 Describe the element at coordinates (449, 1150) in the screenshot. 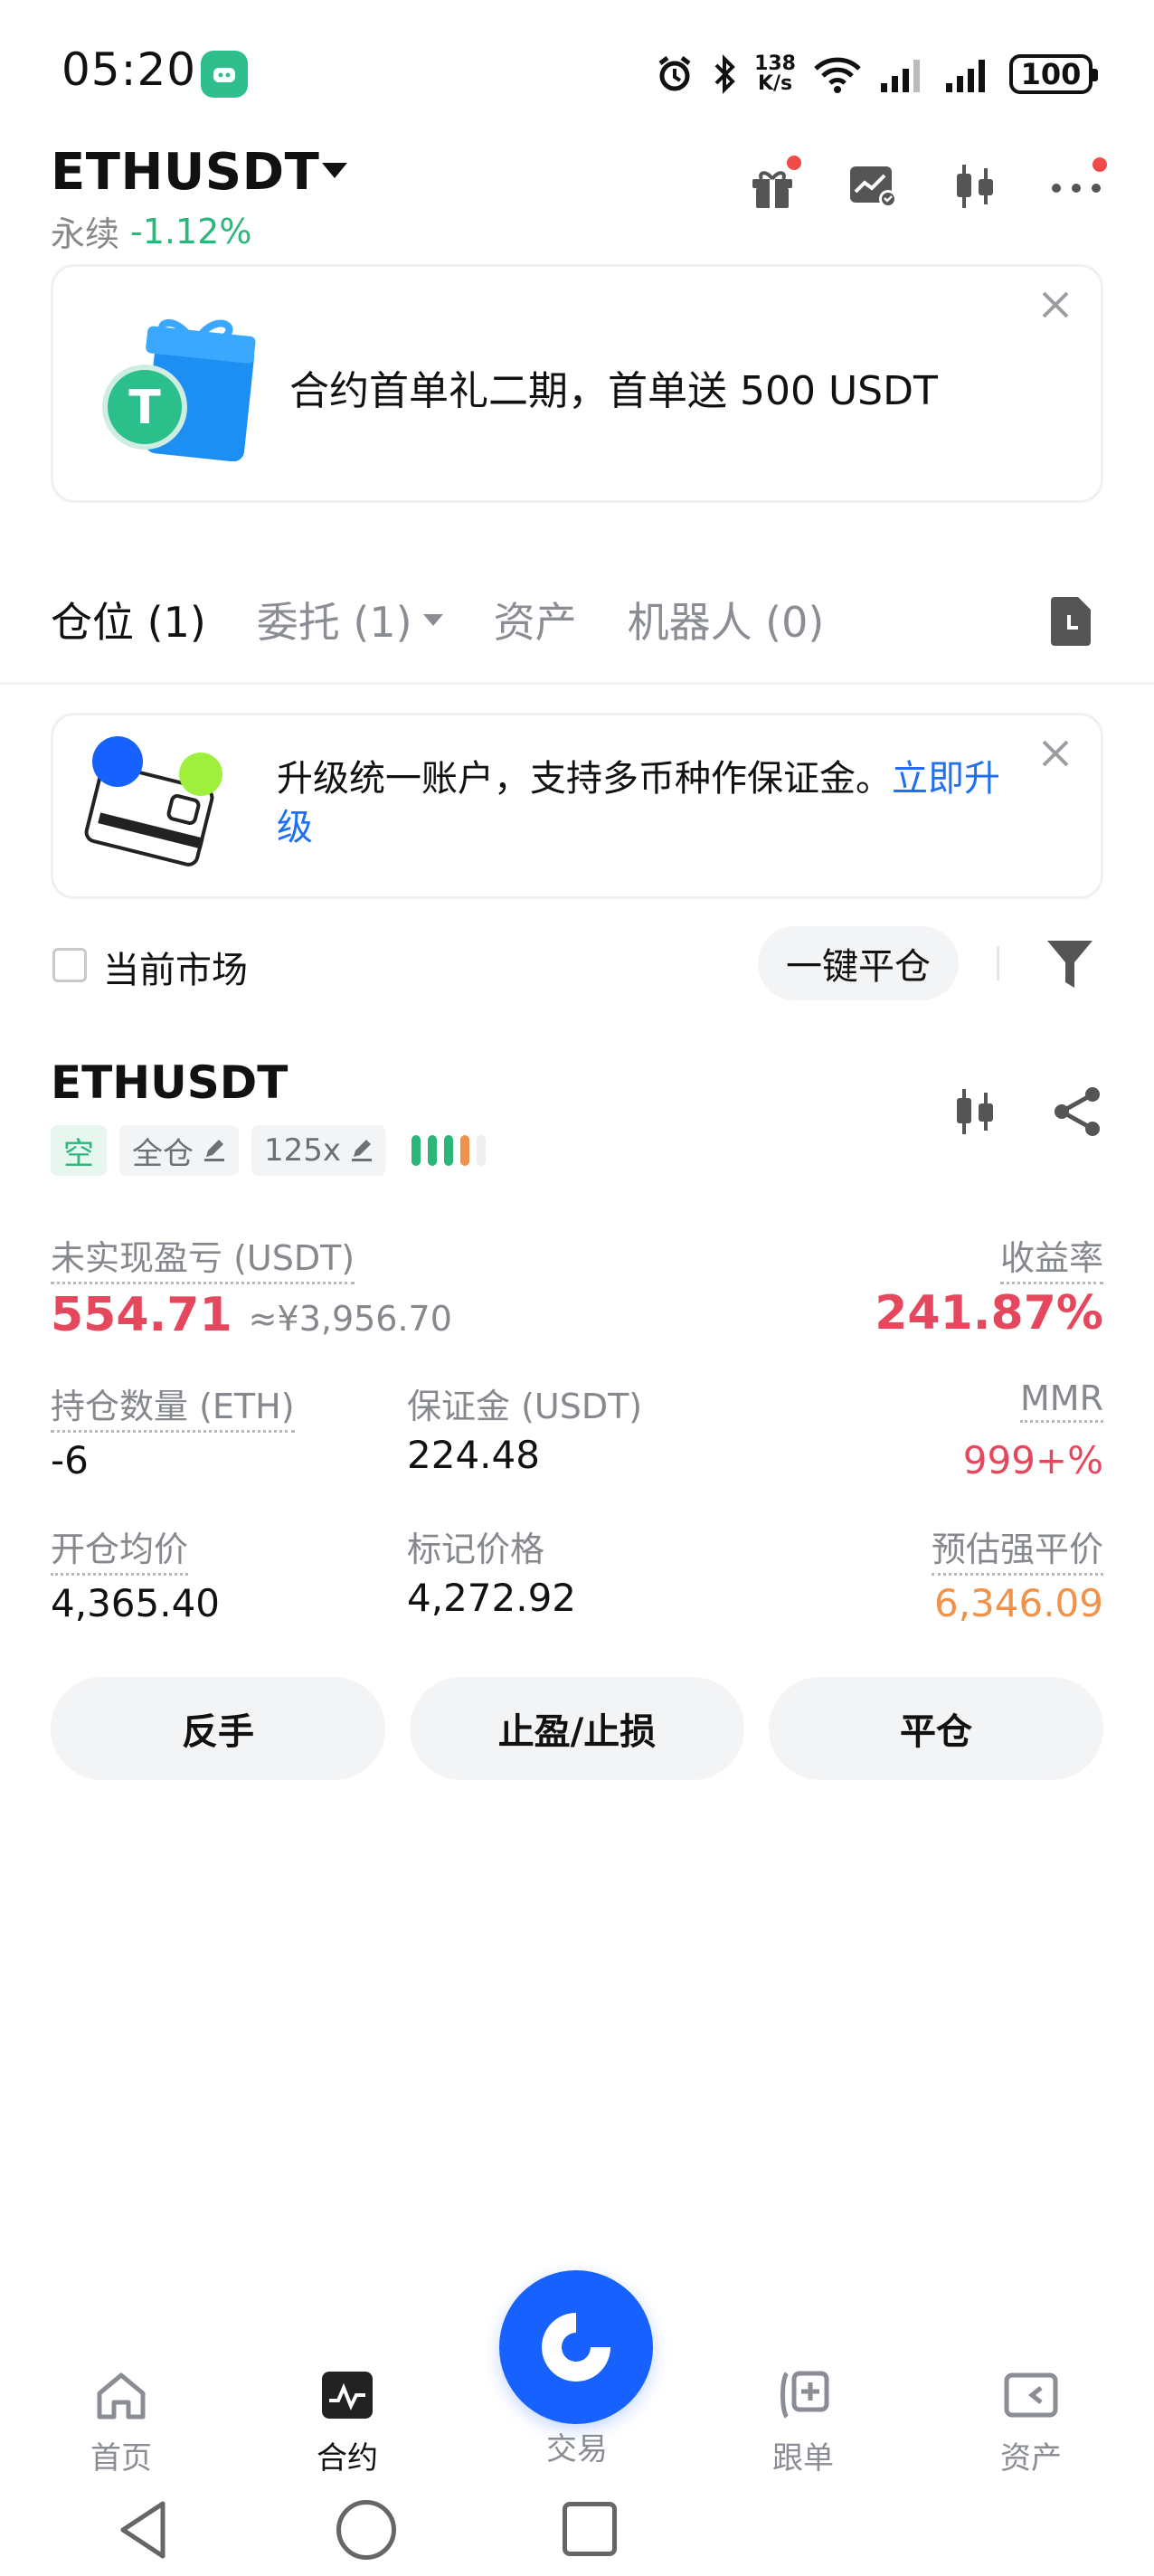

I see `risk-level-bars` at that location.